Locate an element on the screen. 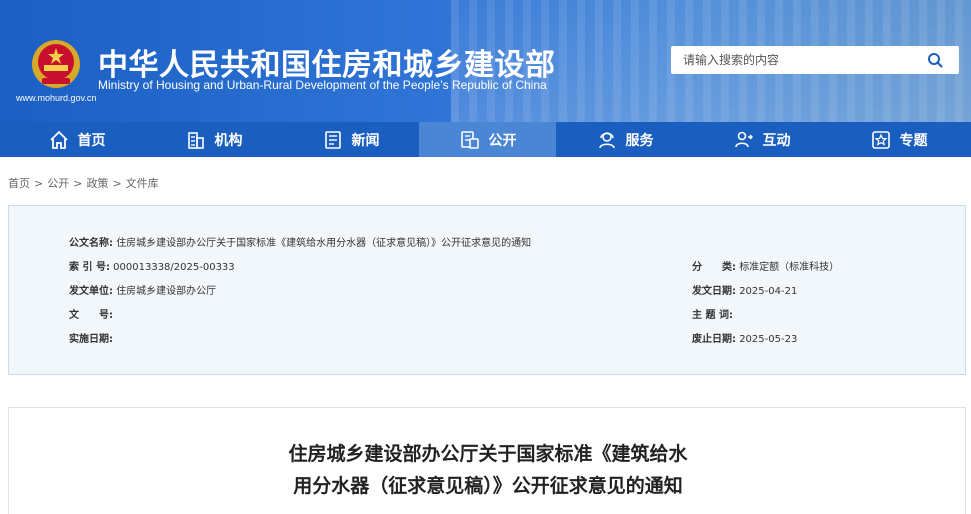 Image resolution: width=971 pixels, height=514 pixels. breadcrumb-home: 首页 is located at coordinates (19, 183).